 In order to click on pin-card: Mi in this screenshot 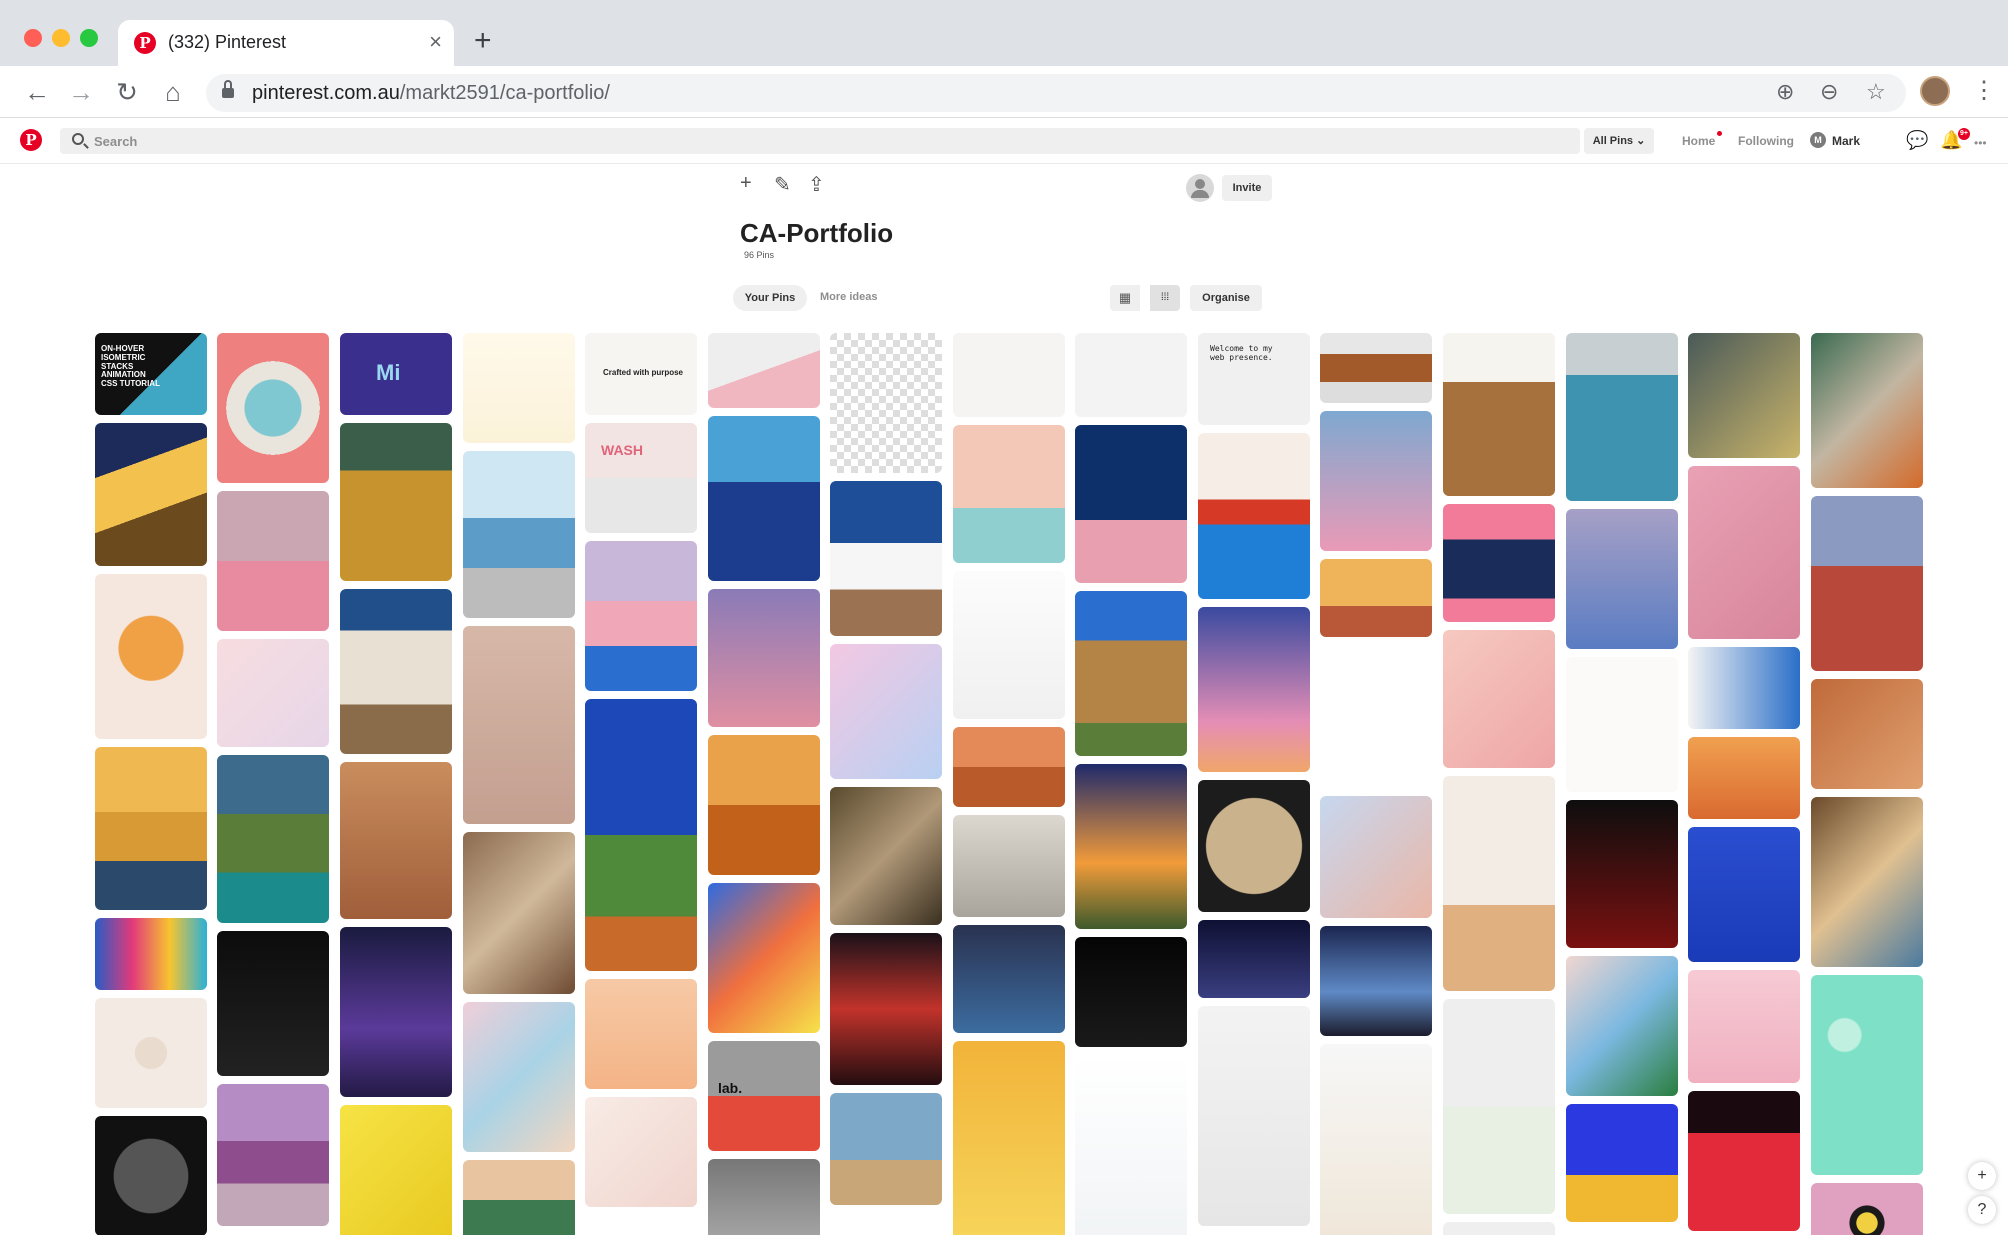, I will do `click(396, 374)`.